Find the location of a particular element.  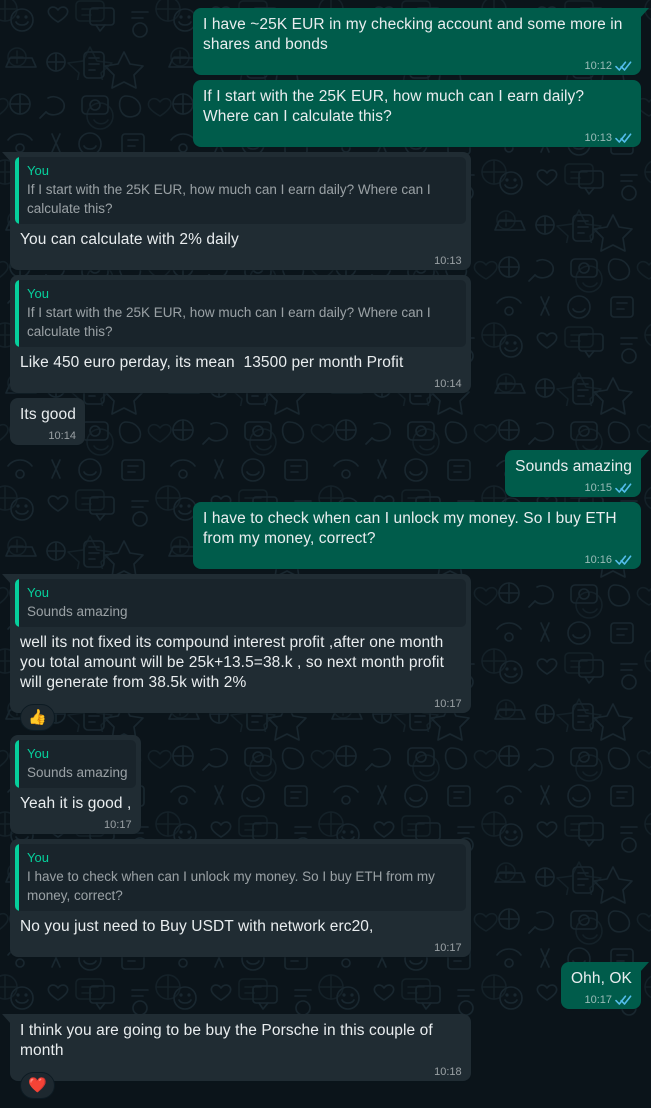

message-timestamp: 10:12 is located at coordinates (598, 66).